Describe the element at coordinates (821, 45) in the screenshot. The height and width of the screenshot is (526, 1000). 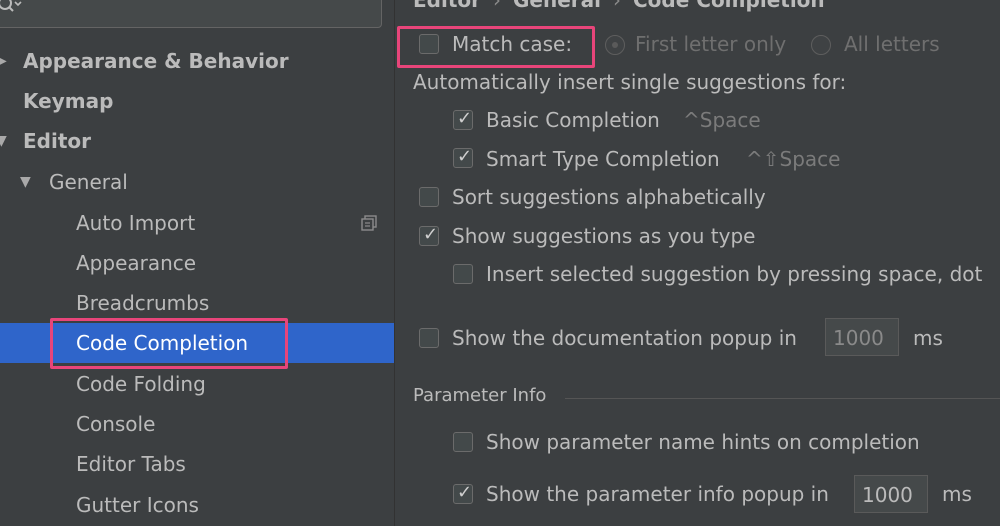
I see `all-letters-radio` at that location.